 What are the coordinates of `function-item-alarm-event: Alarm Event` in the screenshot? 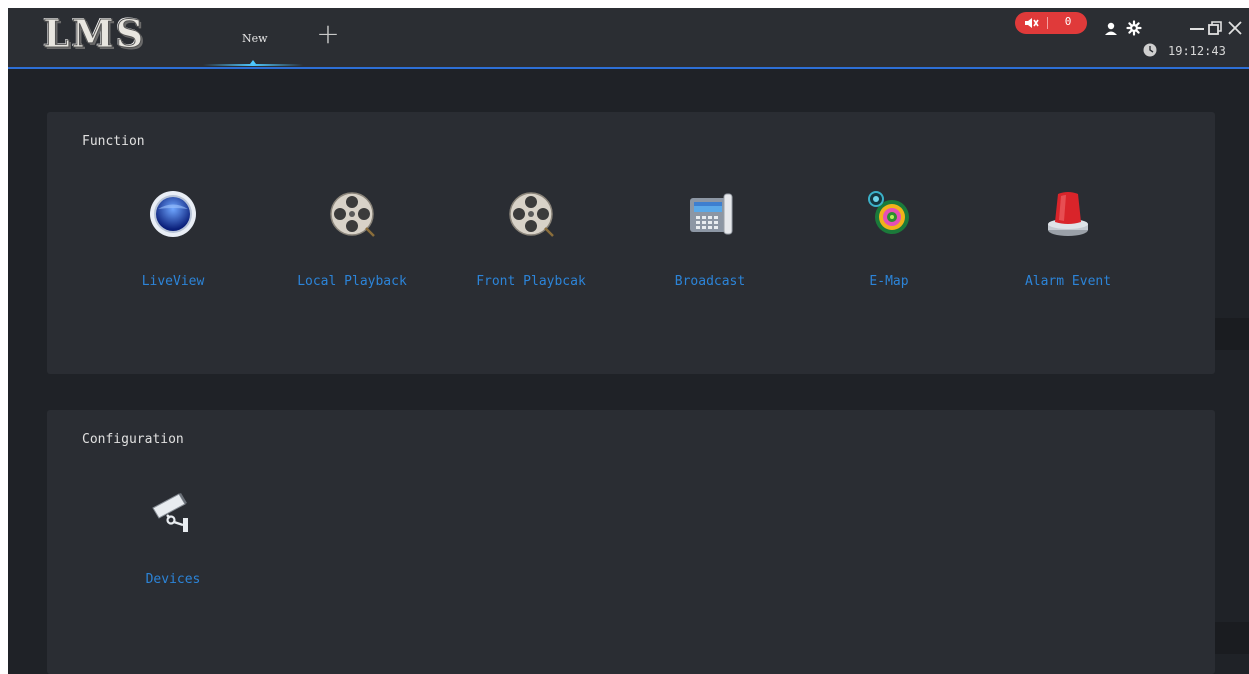 It's located at (1068, 250).